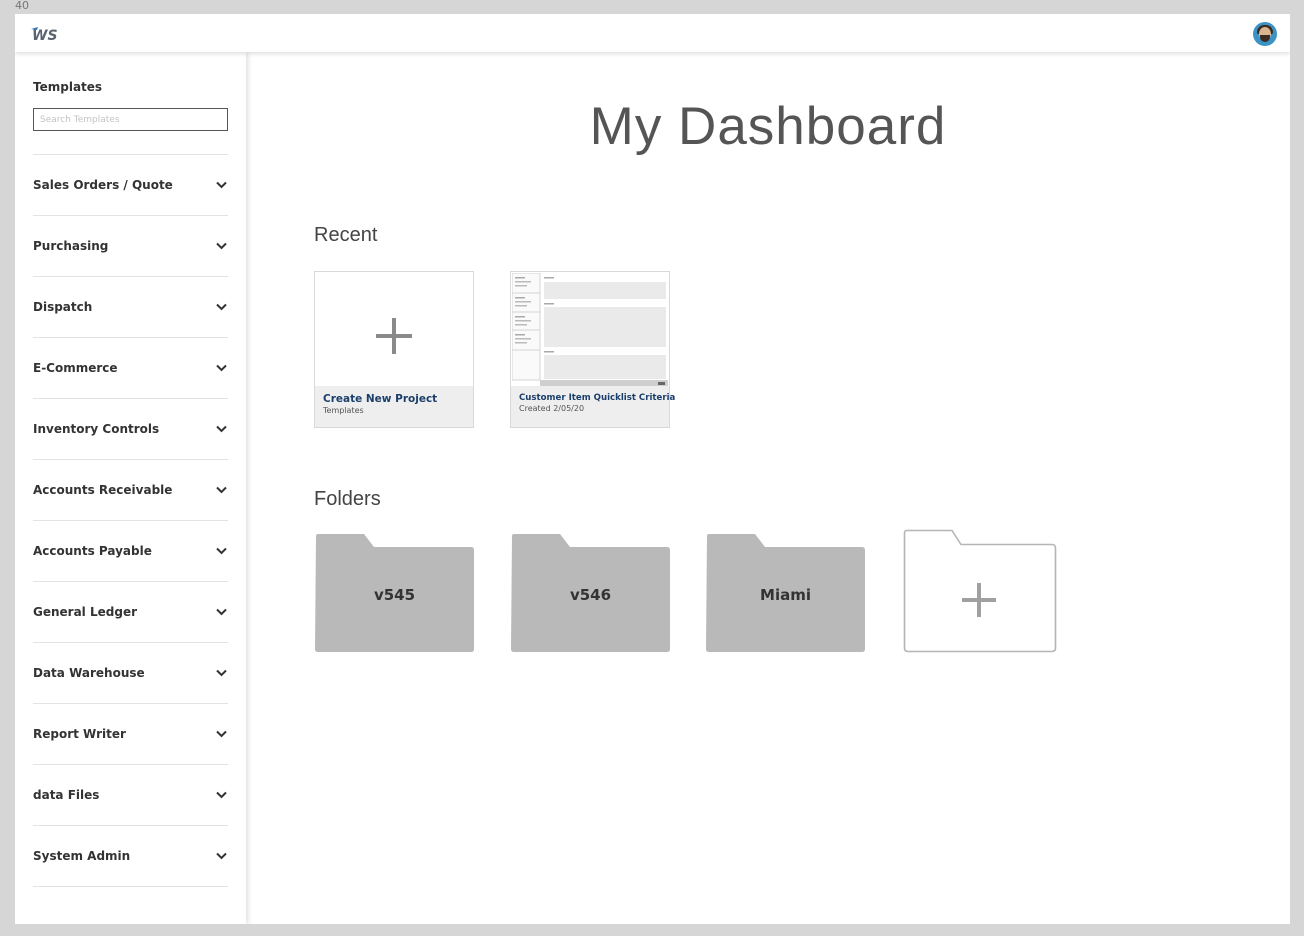  I want to click on sidebar-item-label: Accounts Payable, so click(92, 551).